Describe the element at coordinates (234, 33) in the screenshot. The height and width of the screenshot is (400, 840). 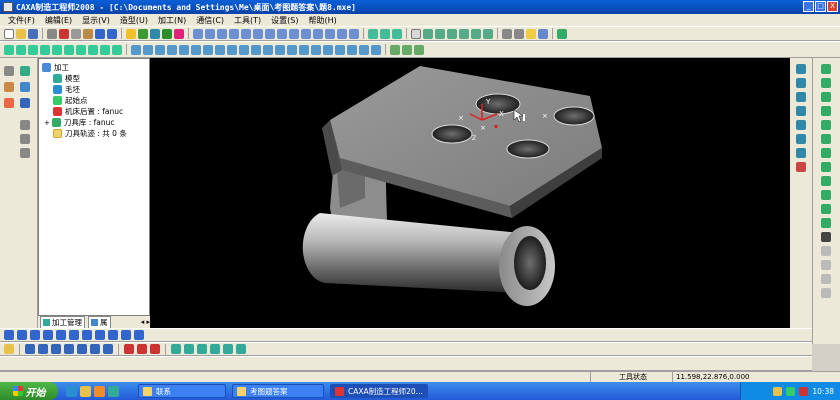
I see `solid-sweep-icon` at that location.